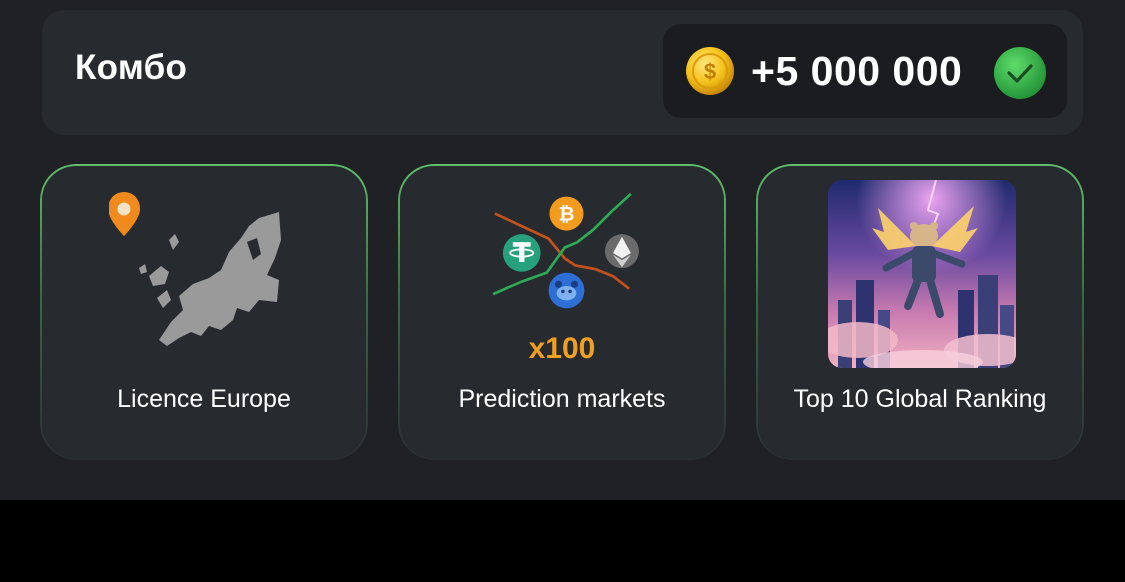  What do you see at coordinates (565, 250) in the screenshot?
I see `crypto-chart-icon: ₿` at bounding box center [565, 250].